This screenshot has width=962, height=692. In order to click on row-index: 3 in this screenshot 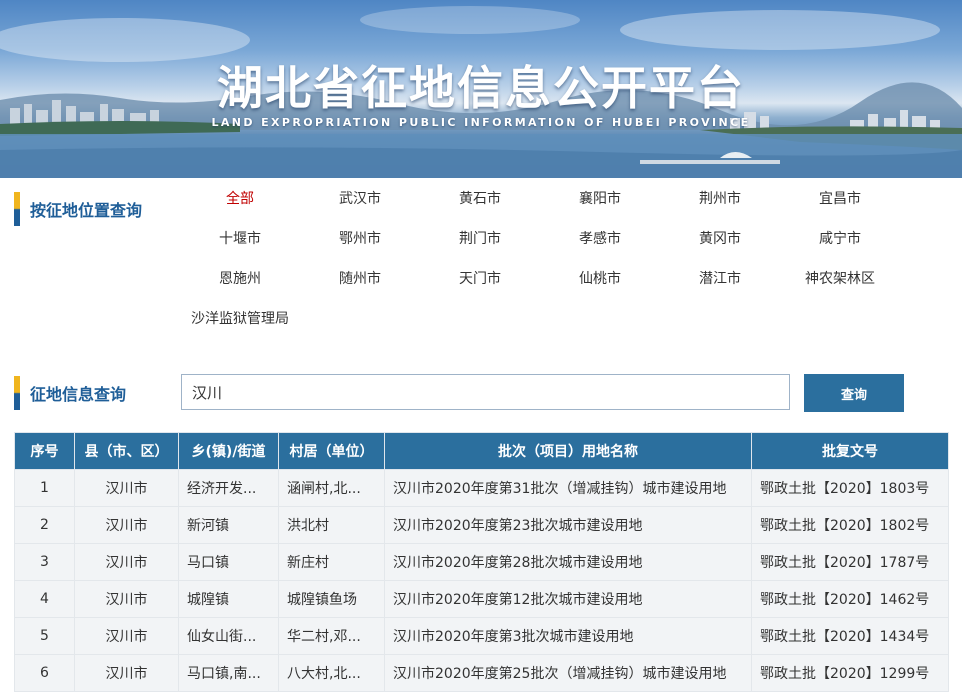, I will do `click(44, 562)`.